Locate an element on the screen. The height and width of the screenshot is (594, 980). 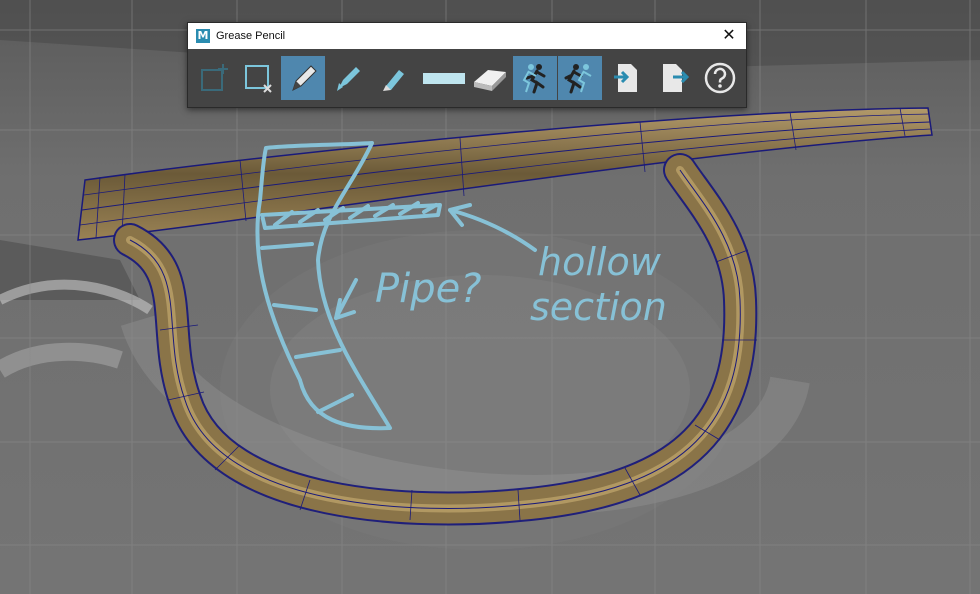
ghost-next-button is located at coordinates (580, 78).